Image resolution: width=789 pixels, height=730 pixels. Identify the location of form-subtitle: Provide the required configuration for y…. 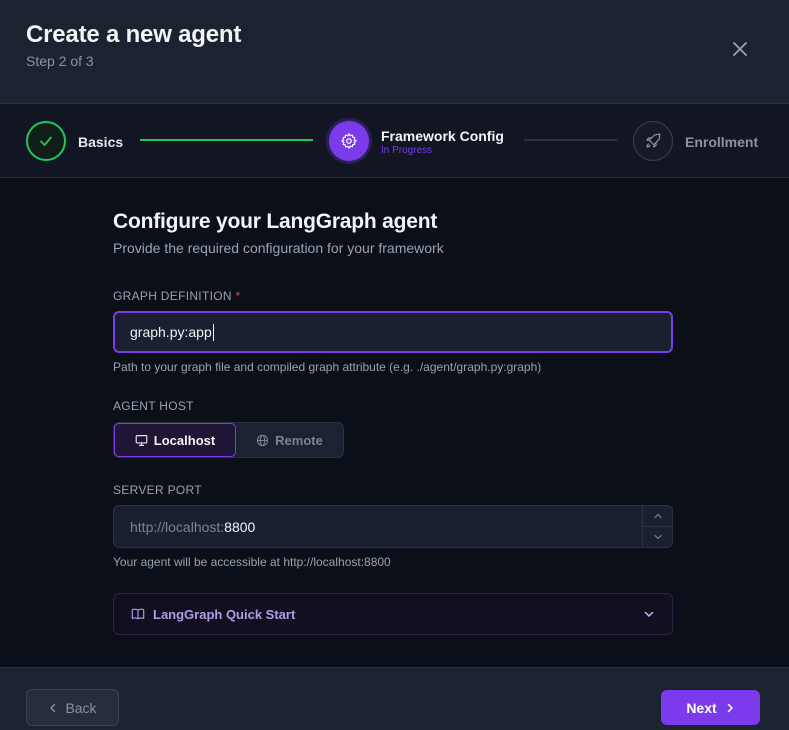
(278, 248).